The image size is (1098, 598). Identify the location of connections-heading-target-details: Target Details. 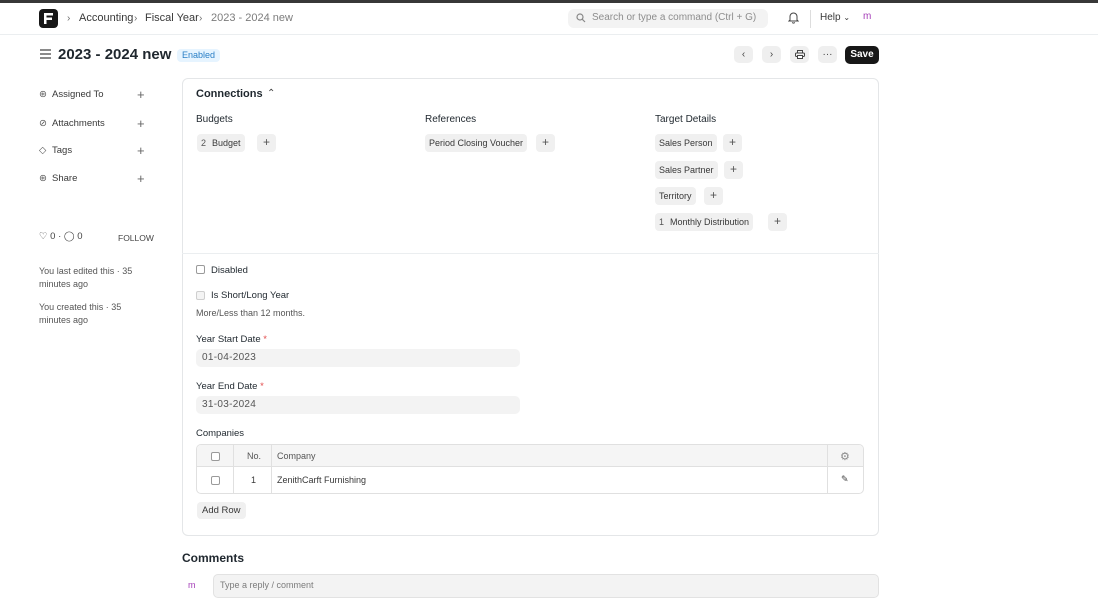
(686, 119).